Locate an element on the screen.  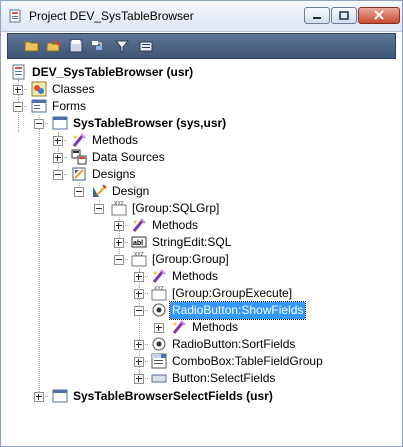
button-icon is located at coordinates (159, 378).